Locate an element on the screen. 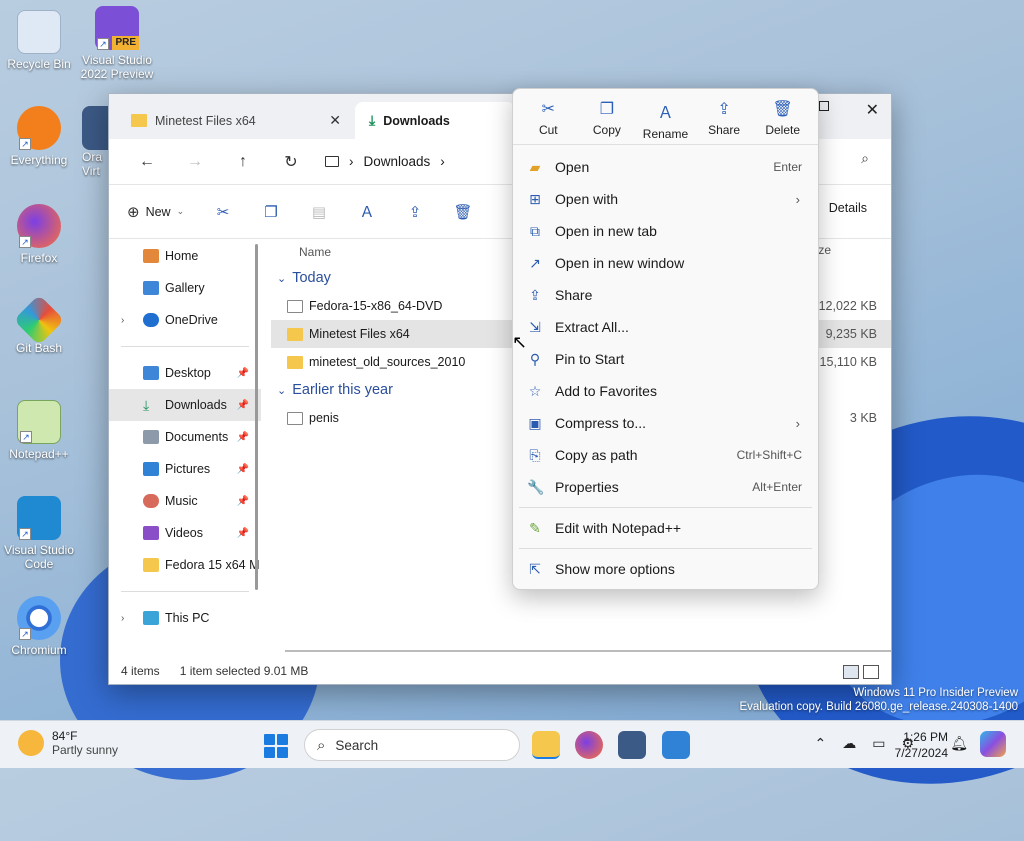 This screenshot has width=1024, height=841. share-button: ⇪ Share is located at coordinates (724, 121).